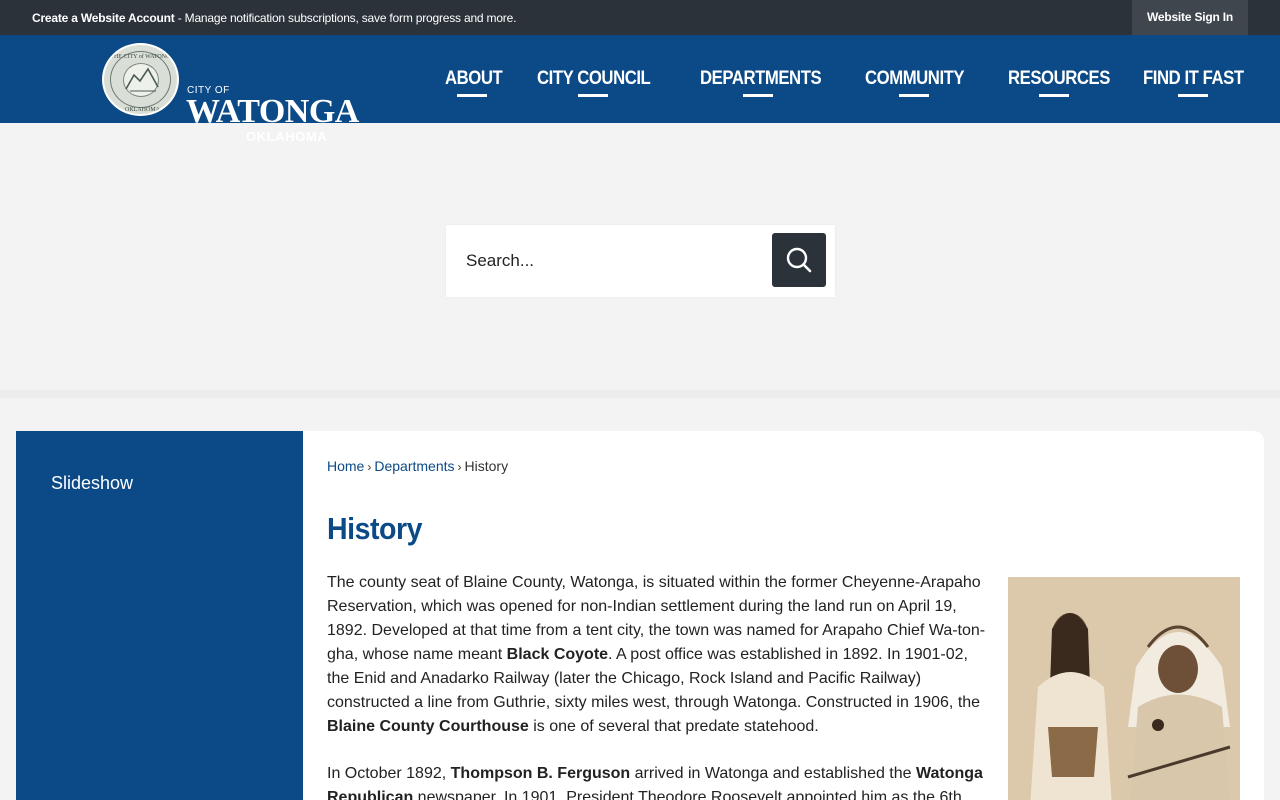 The image size is (1280, 800). I want to click on svg-text: OKLAHOMA, so click(143, 110).